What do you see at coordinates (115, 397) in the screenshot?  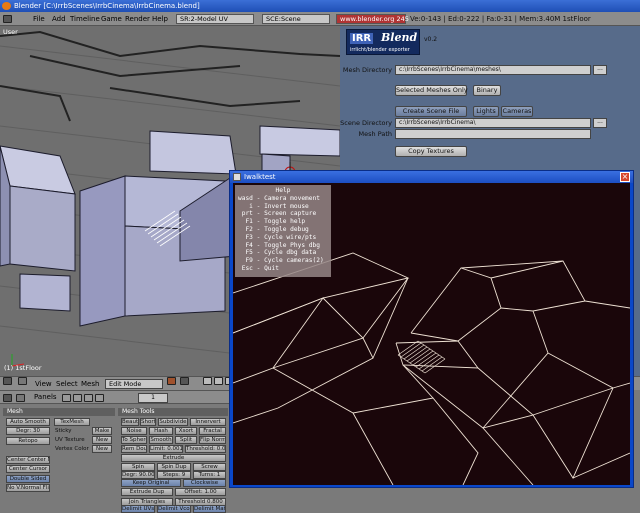 I see `buttons-window-header: Panels 1` at bounding box center [115, 397].